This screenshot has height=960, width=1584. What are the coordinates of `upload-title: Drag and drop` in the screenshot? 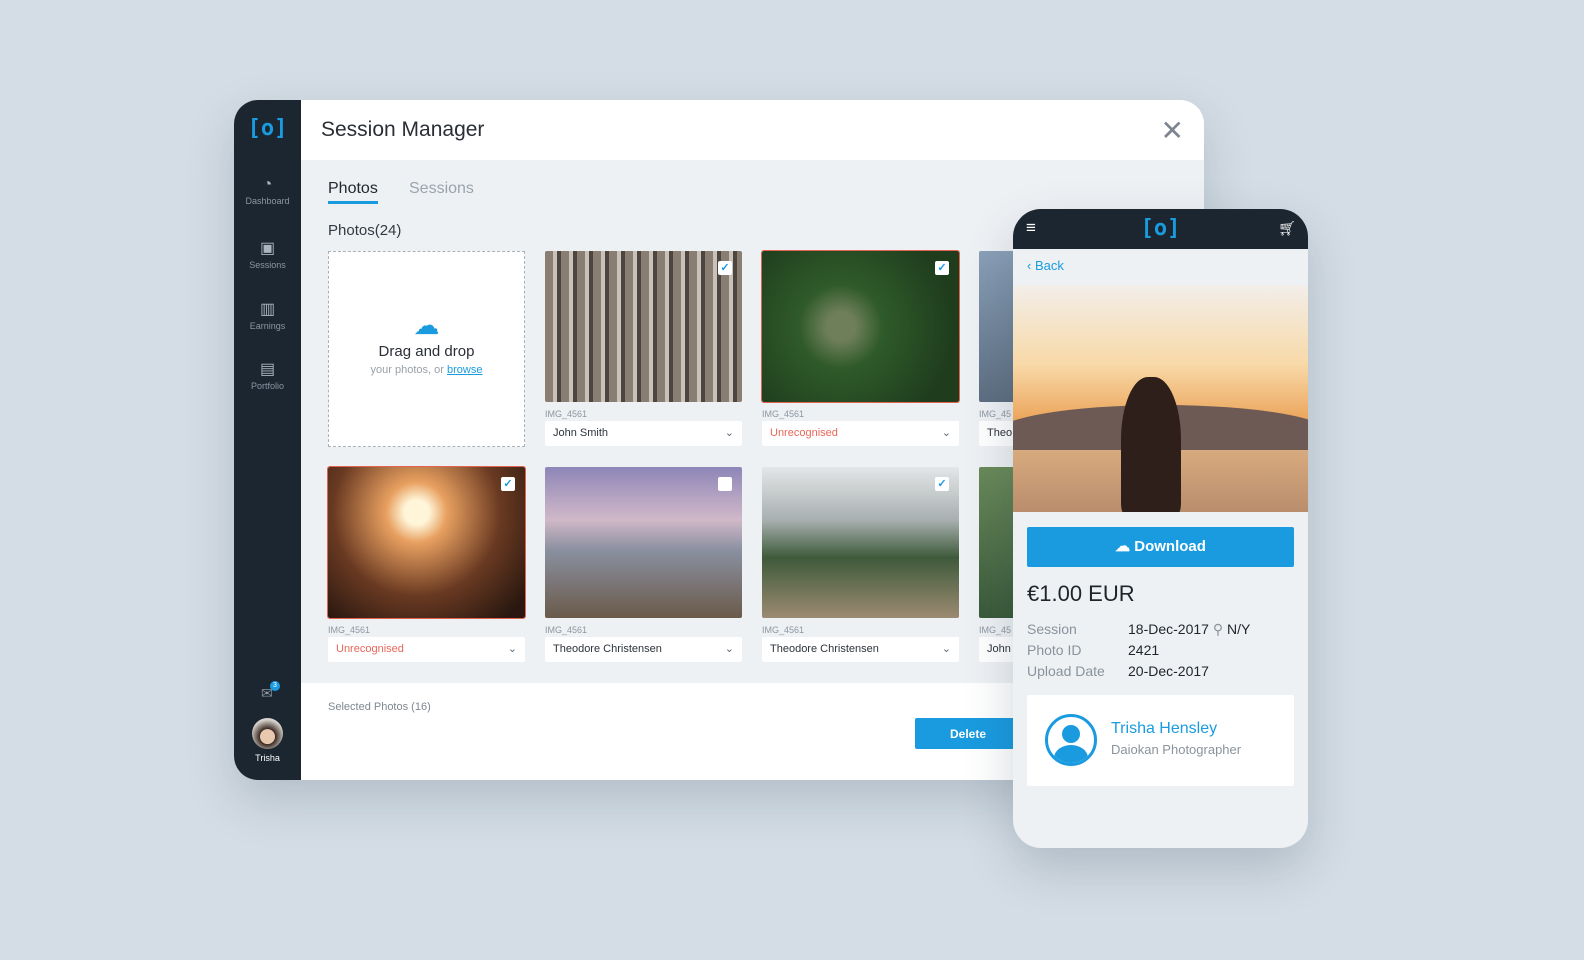 It's located at (426, 351).